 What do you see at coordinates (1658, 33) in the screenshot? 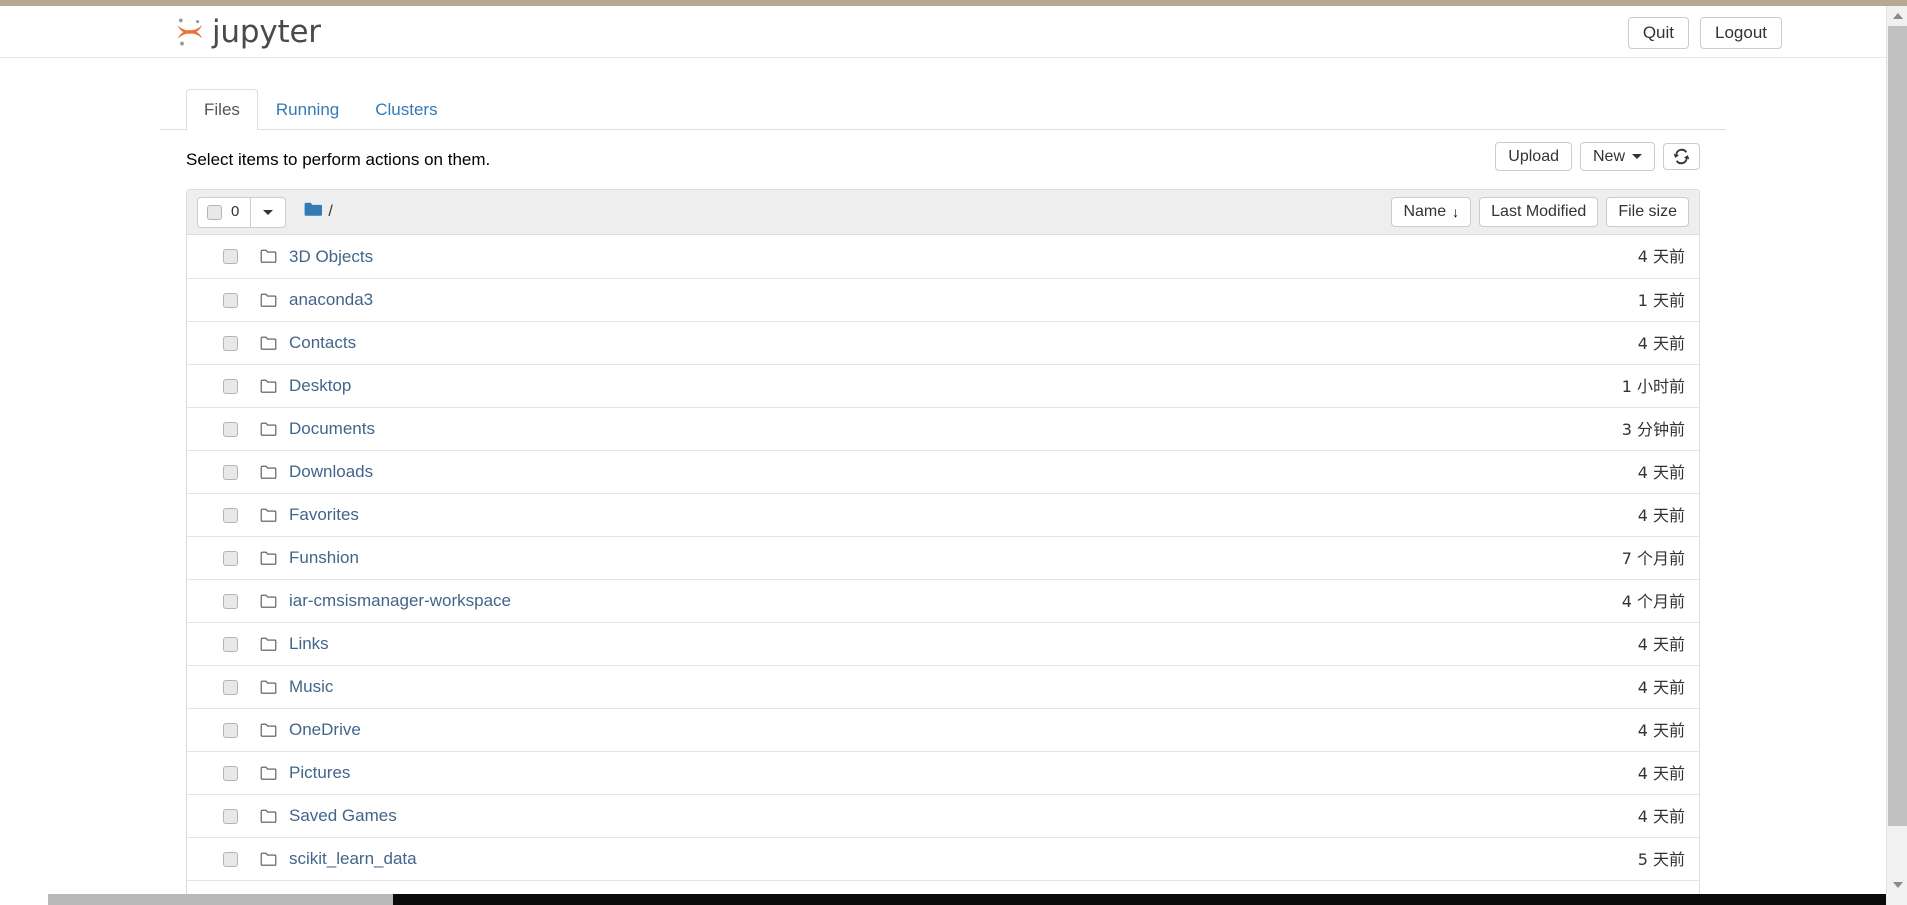
I see `quit-button: Quit` at bounding box center [1658, 33].